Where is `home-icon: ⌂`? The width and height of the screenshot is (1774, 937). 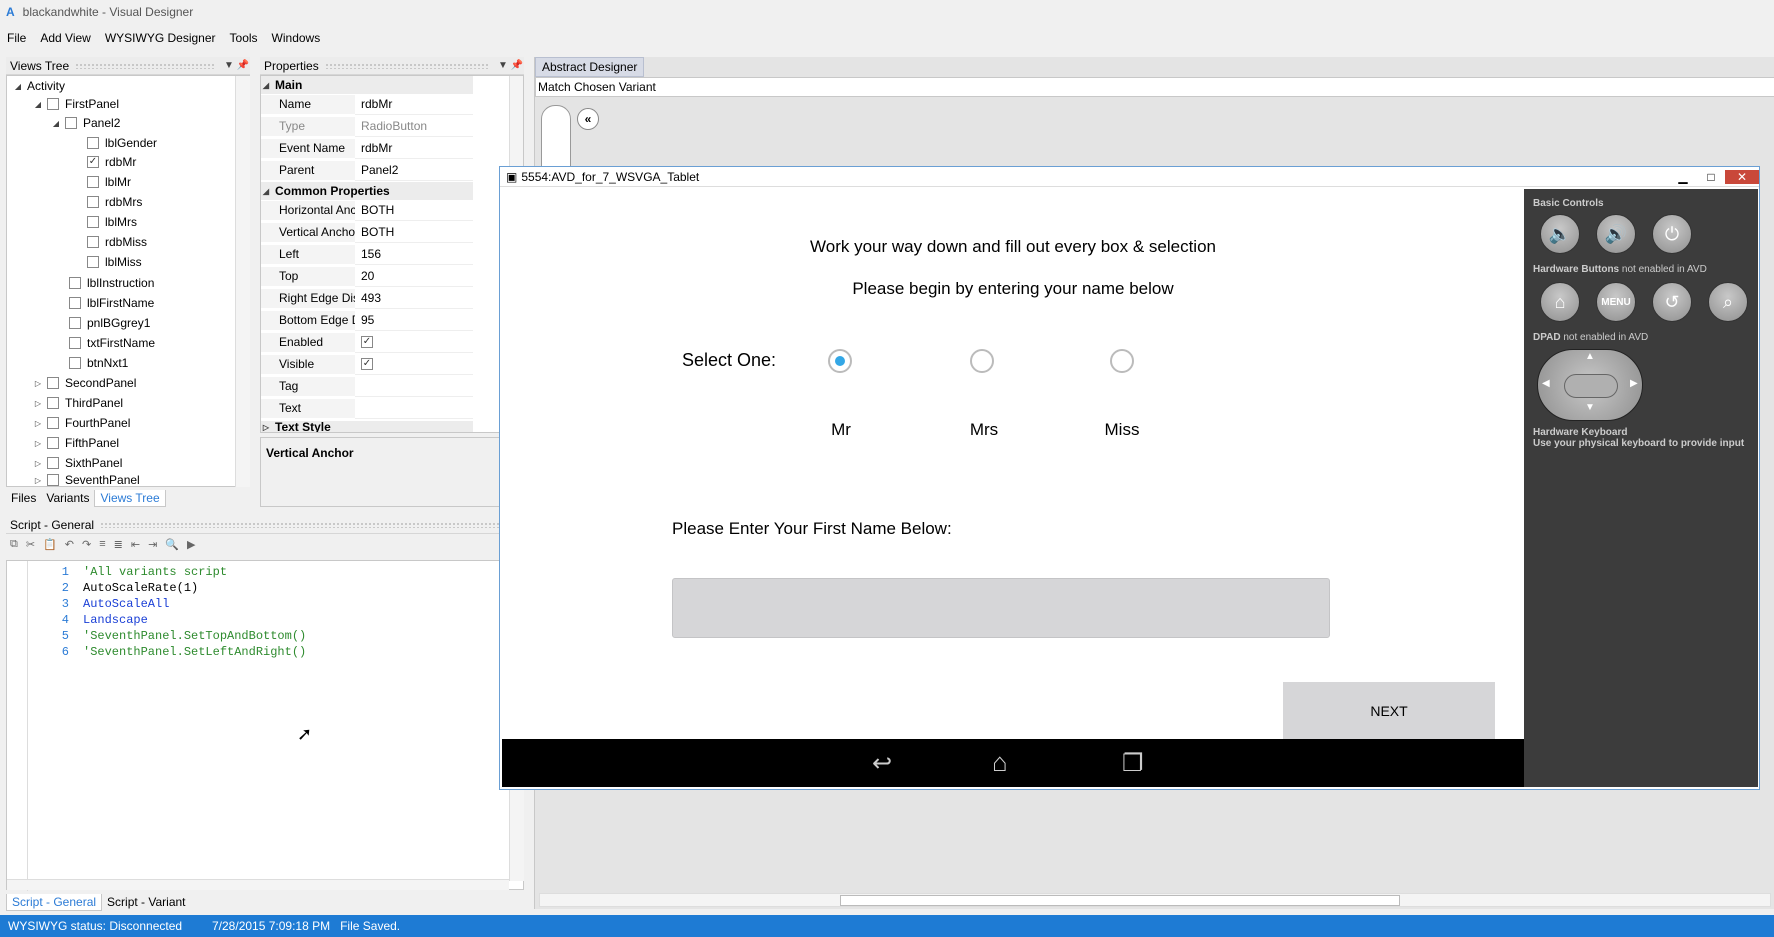 home-icon: ⌂ is located at coordinates (1560, 302).